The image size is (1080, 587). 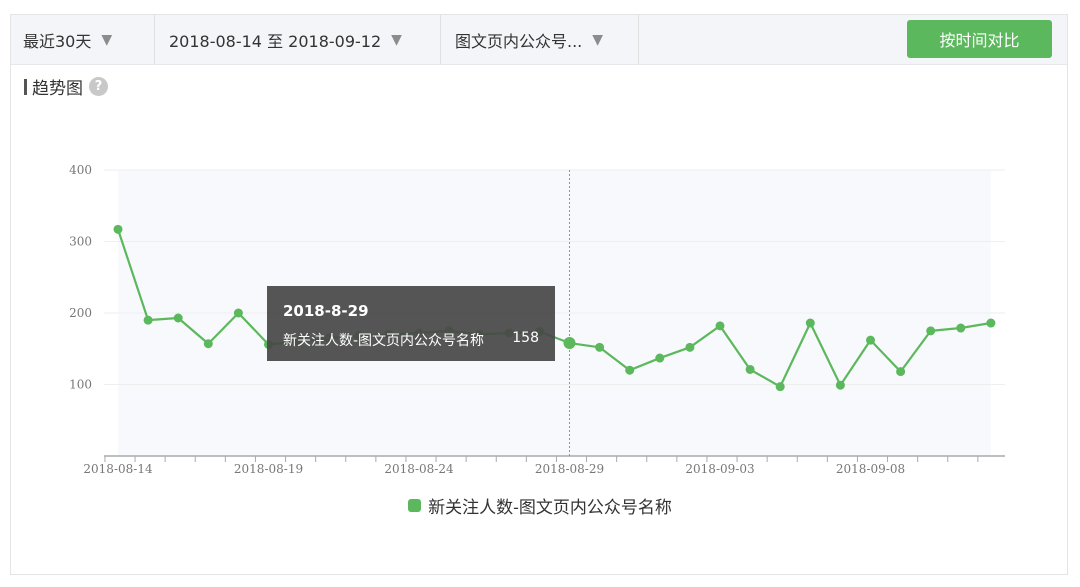 I want to click on x-tick-label: 2018-08-19, so click(x=268, y=469).